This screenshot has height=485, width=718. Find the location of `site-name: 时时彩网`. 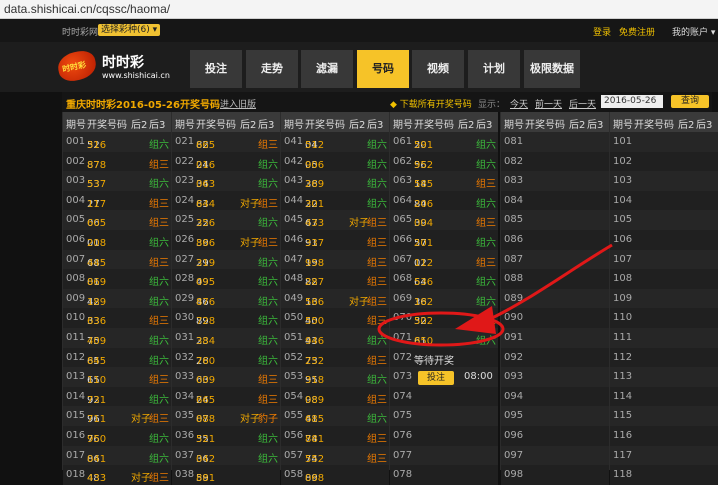

site-name: 时时彩网 is located at coordinates (80, 31).